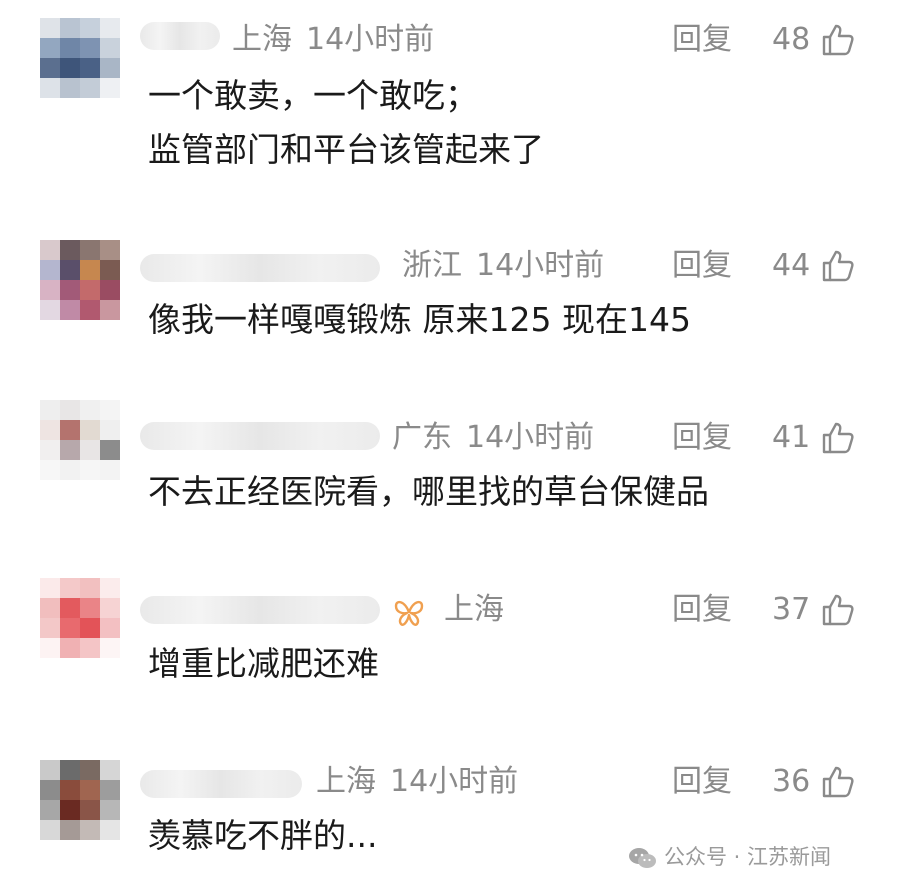  What do you see at coordinates (313, 95) in the screenshot?
I see `comment-text-line: 一个敢卖，一个敢吃；` at bounding box center [313, 95].